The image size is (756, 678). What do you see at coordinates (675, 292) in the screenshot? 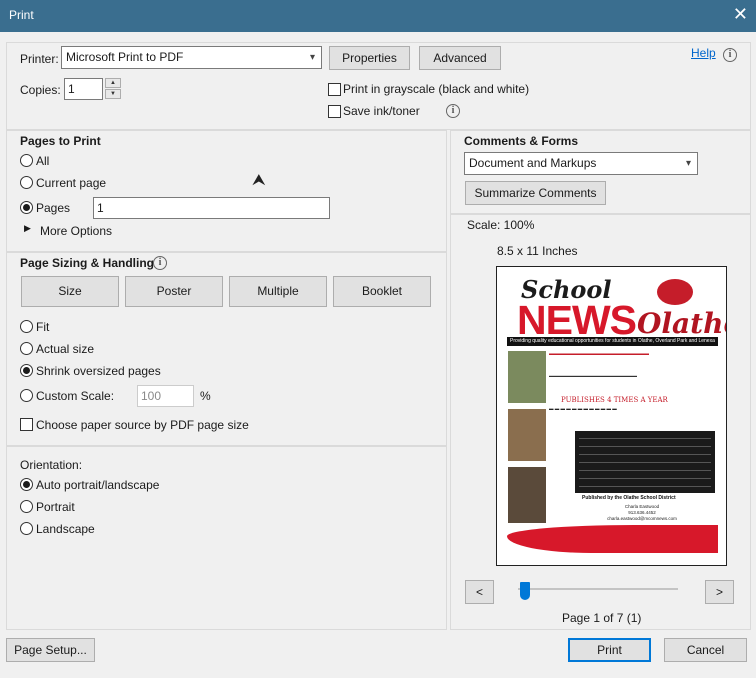
I see `logo-ball-icon` at bounding box center [675, 292].